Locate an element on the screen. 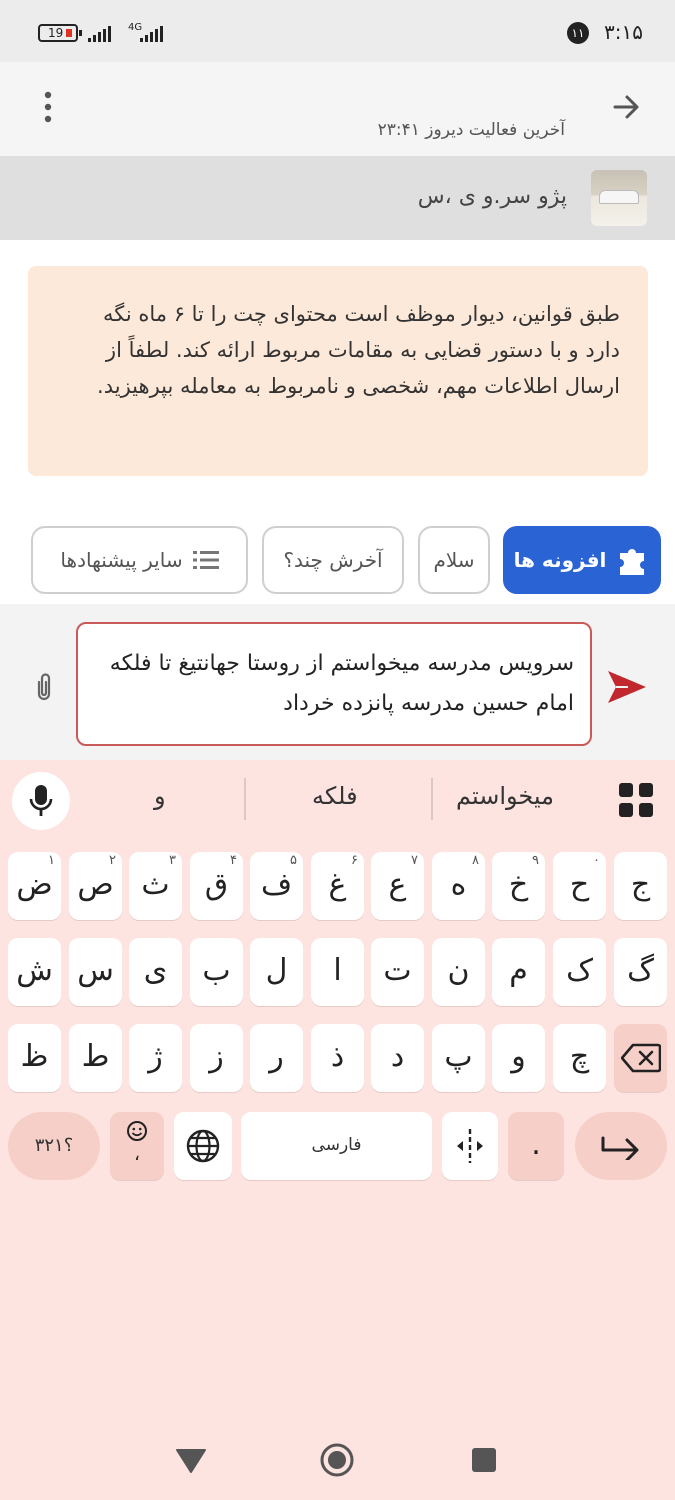  addons-label: افزونه ها is located at coordinates (560, 560).